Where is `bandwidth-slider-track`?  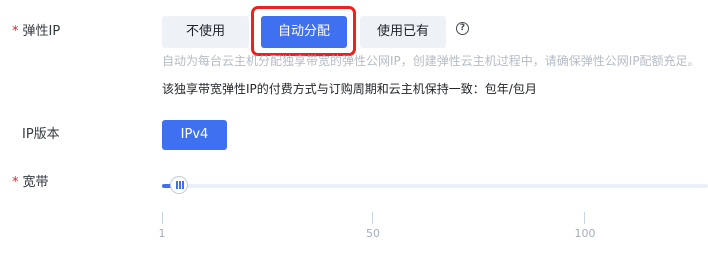 bandwidth-slider-track is located at coordinates (435, 186).